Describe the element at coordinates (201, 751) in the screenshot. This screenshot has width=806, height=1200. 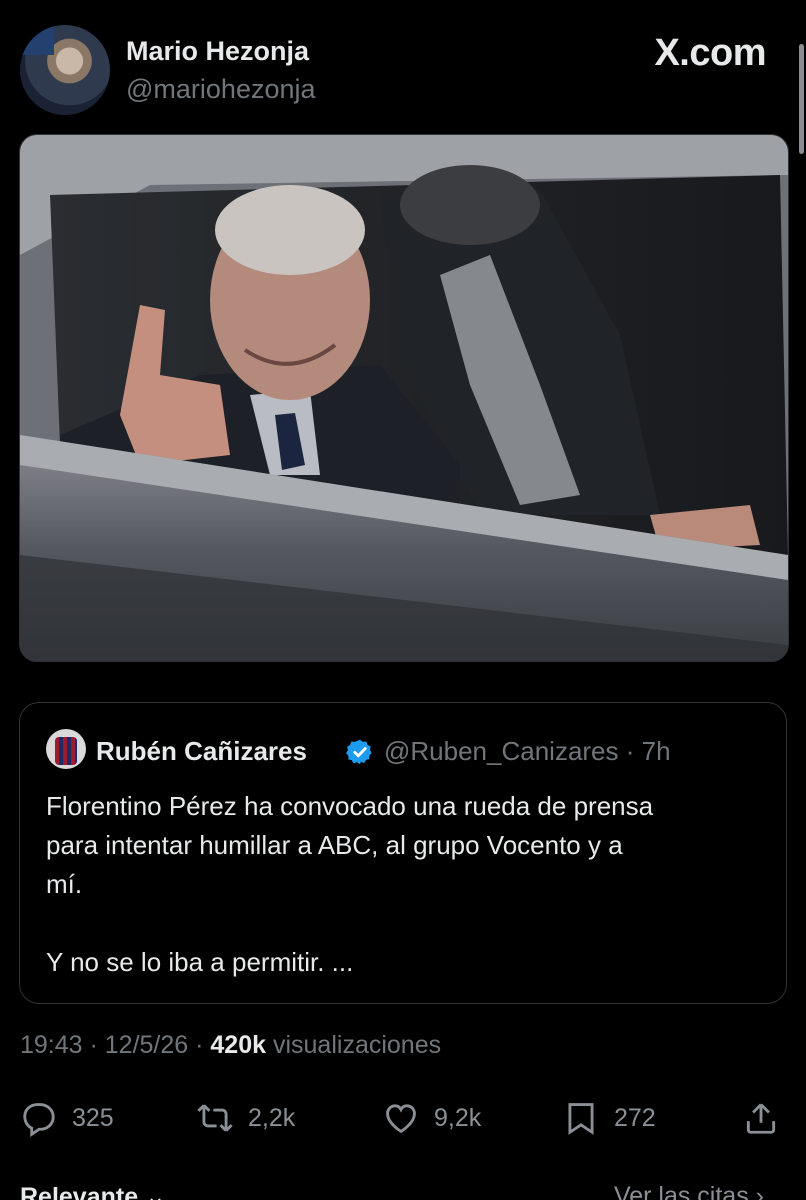
I see `quoted-author-name: Rubén Cañizares` at that location.